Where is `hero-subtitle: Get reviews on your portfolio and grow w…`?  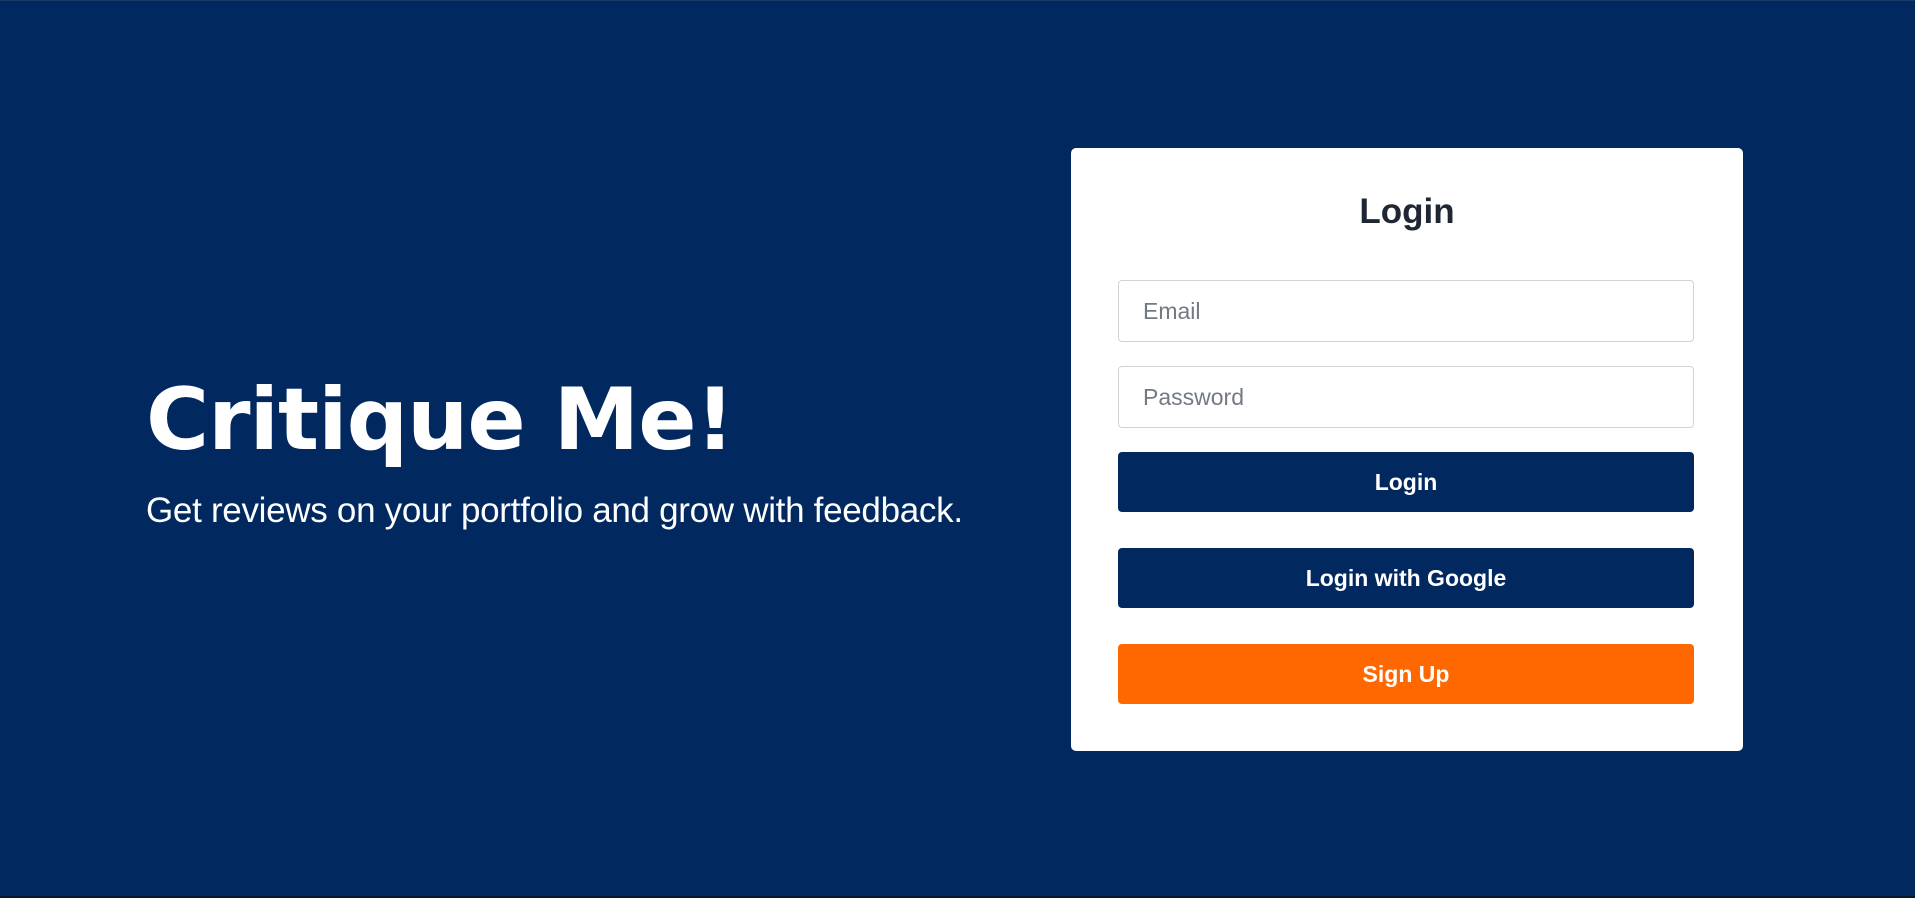 hero-subtitle: Get reviews on your portfolio and grow w… is located at coordinates (554, 510).